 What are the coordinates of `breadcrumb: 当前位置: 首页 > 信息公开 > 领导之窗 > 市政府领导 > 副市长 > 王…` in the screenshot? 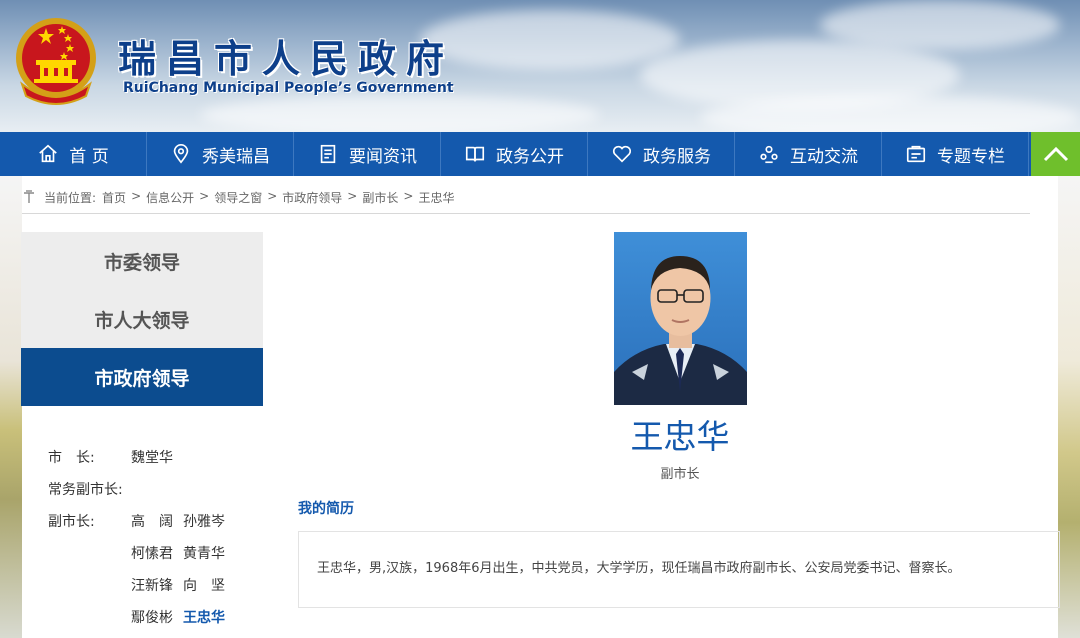 It's located at (526, 201).